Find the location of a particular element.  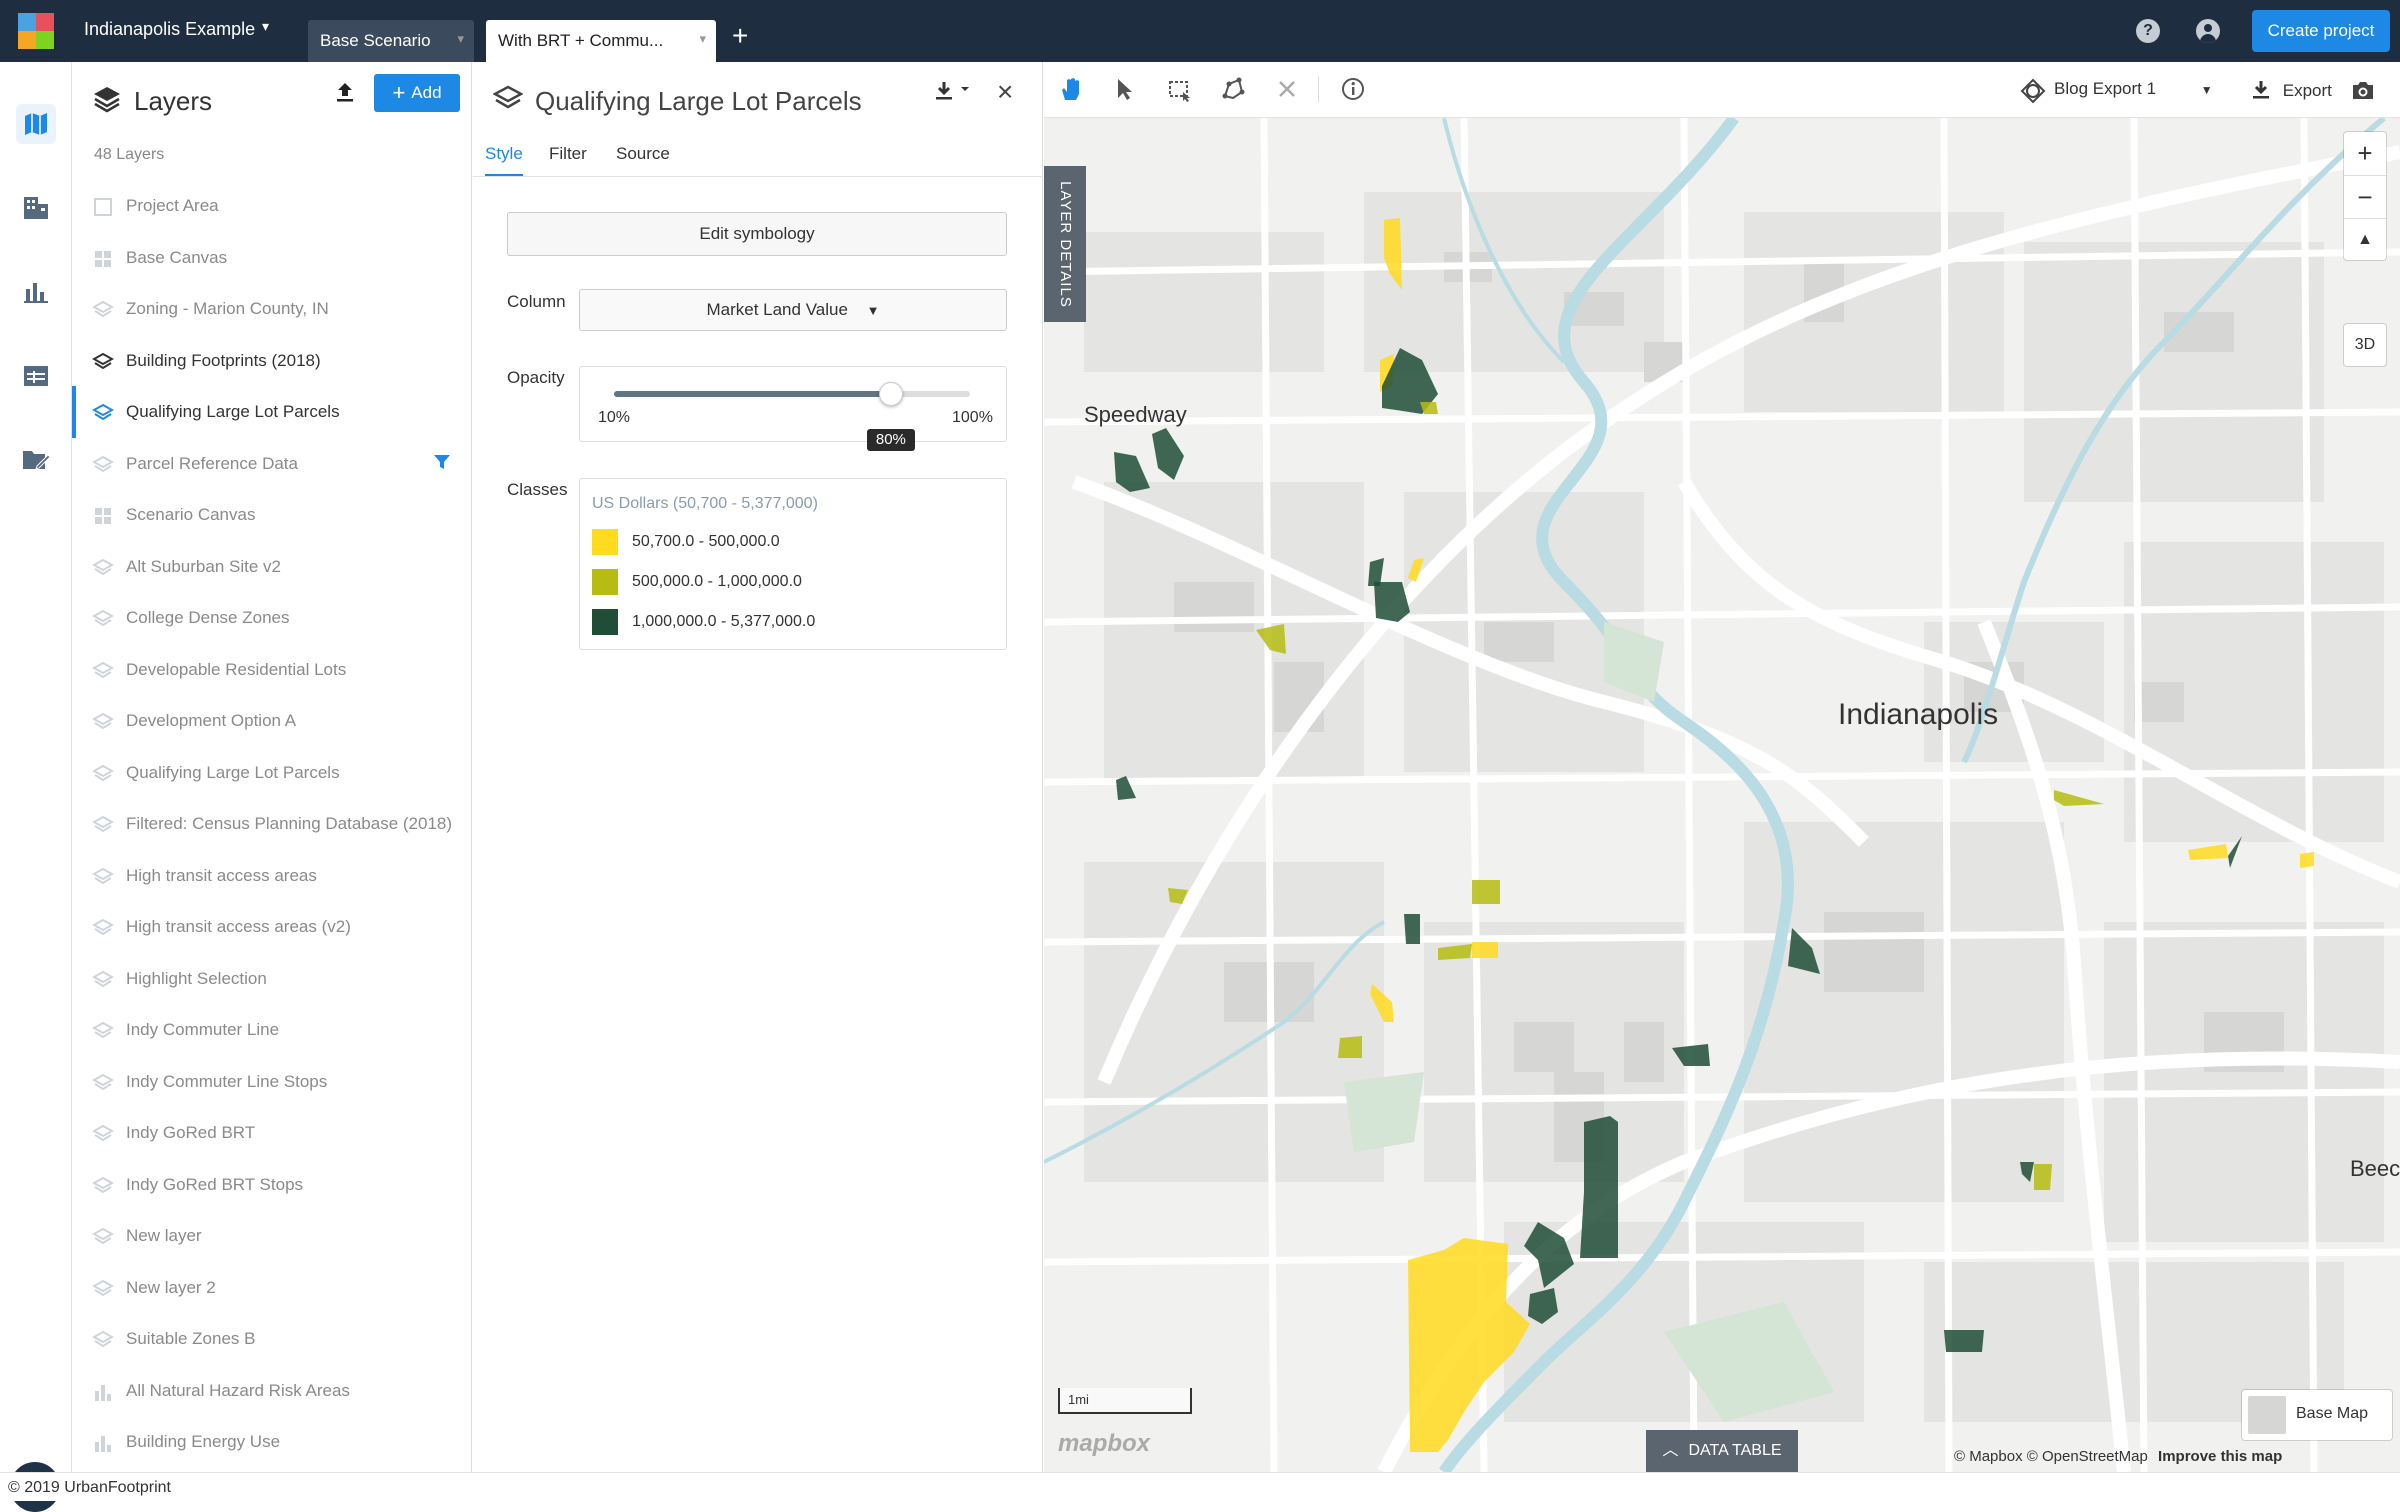

tab-base-scenario: Base Scenario ▾ is located at coordinates (391, 41).